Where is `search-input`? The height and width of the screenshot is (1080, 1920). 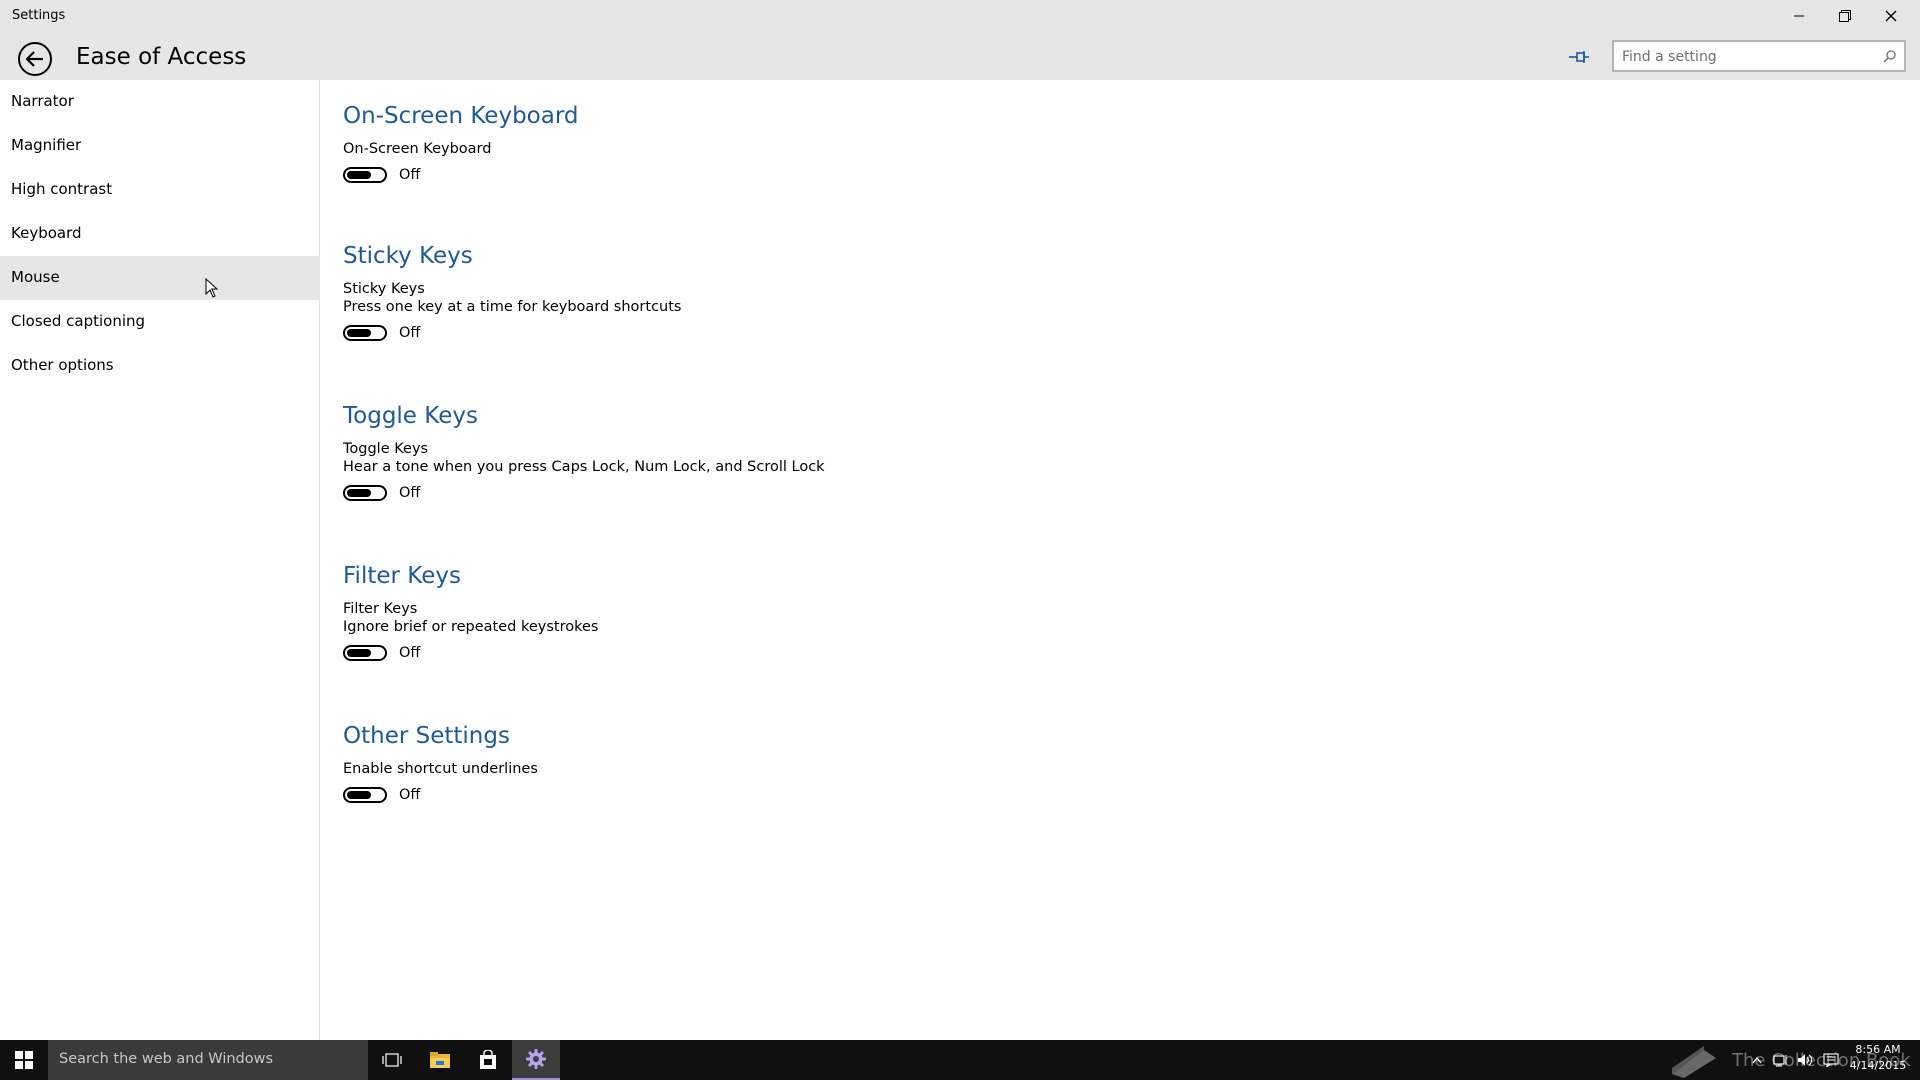
search-input is located at coordinates (1747, 57).